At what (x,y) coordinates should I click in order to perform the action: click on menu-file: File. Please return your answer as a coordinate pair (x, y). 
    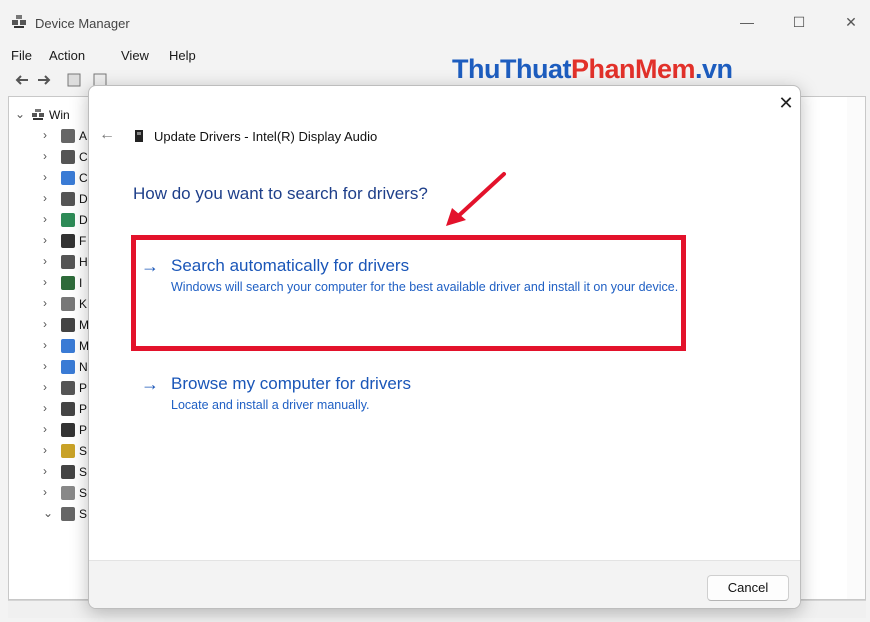
    Looking at the image, I should click on (21, 55).